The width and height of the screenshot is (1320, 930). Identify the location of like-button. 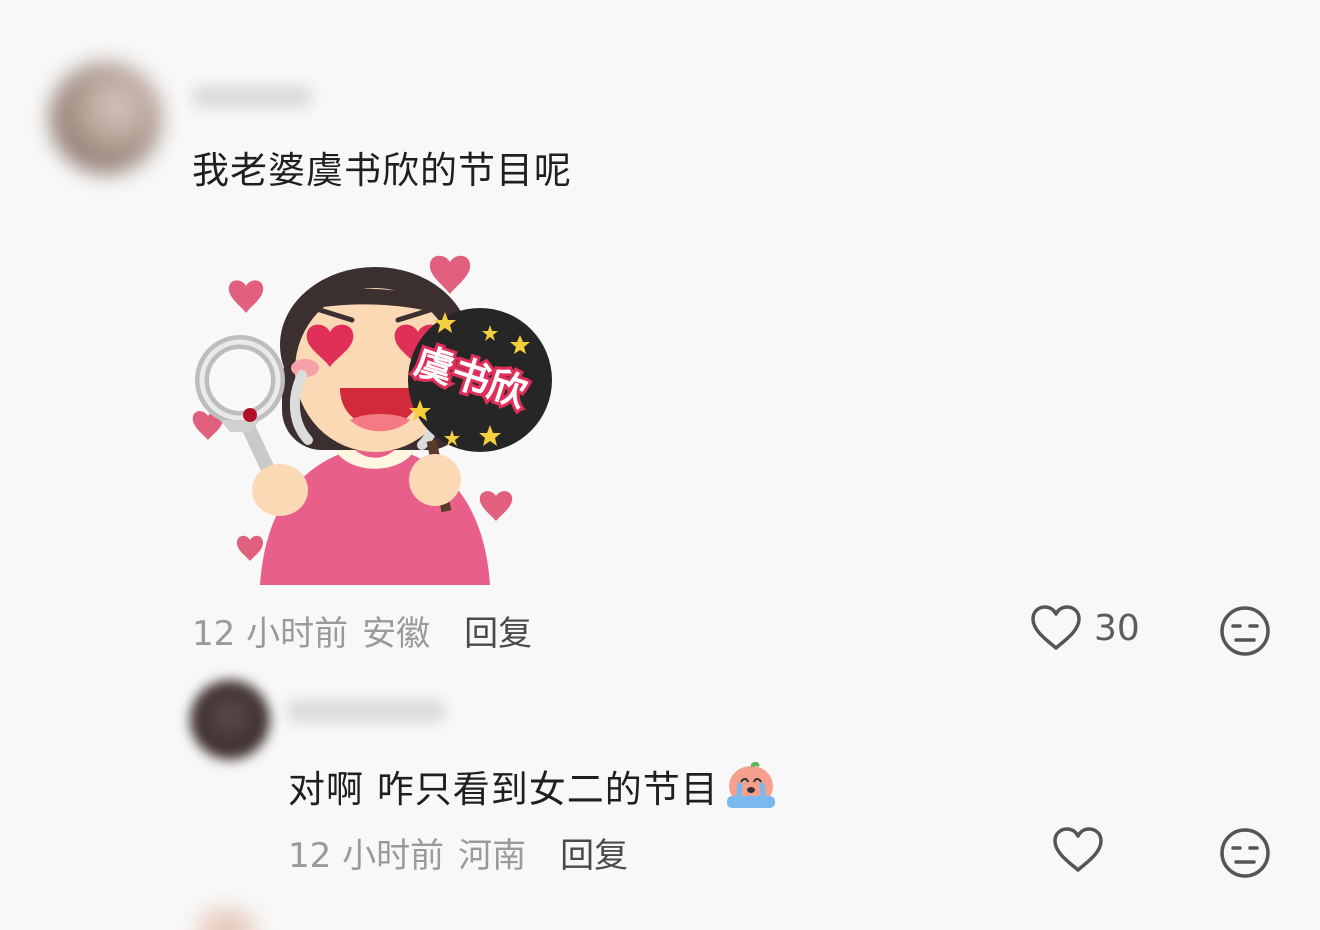
(1084, 850).